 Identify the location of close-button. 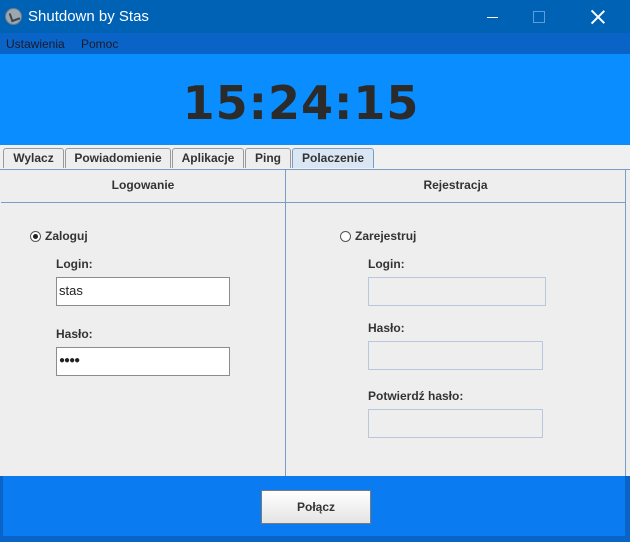
(597, 16).